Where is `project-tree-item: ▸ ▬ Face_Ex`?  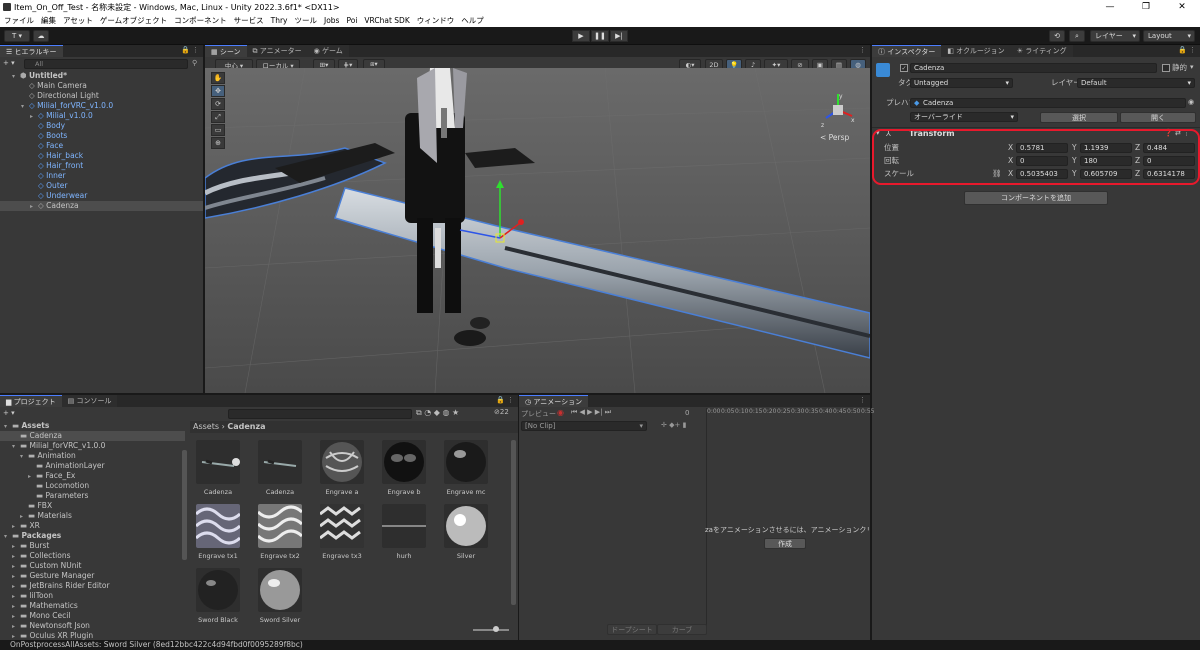
project-tree-item: ▸ ▬ Face_Ex is located at coordinates (92, 476).